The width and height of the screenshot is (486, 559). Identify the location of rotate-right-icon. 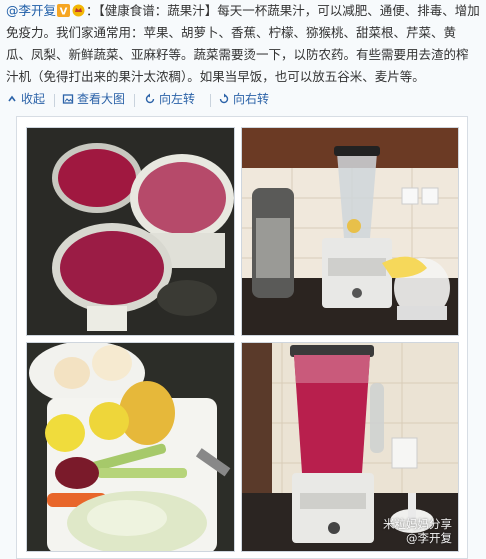
(224, 98).